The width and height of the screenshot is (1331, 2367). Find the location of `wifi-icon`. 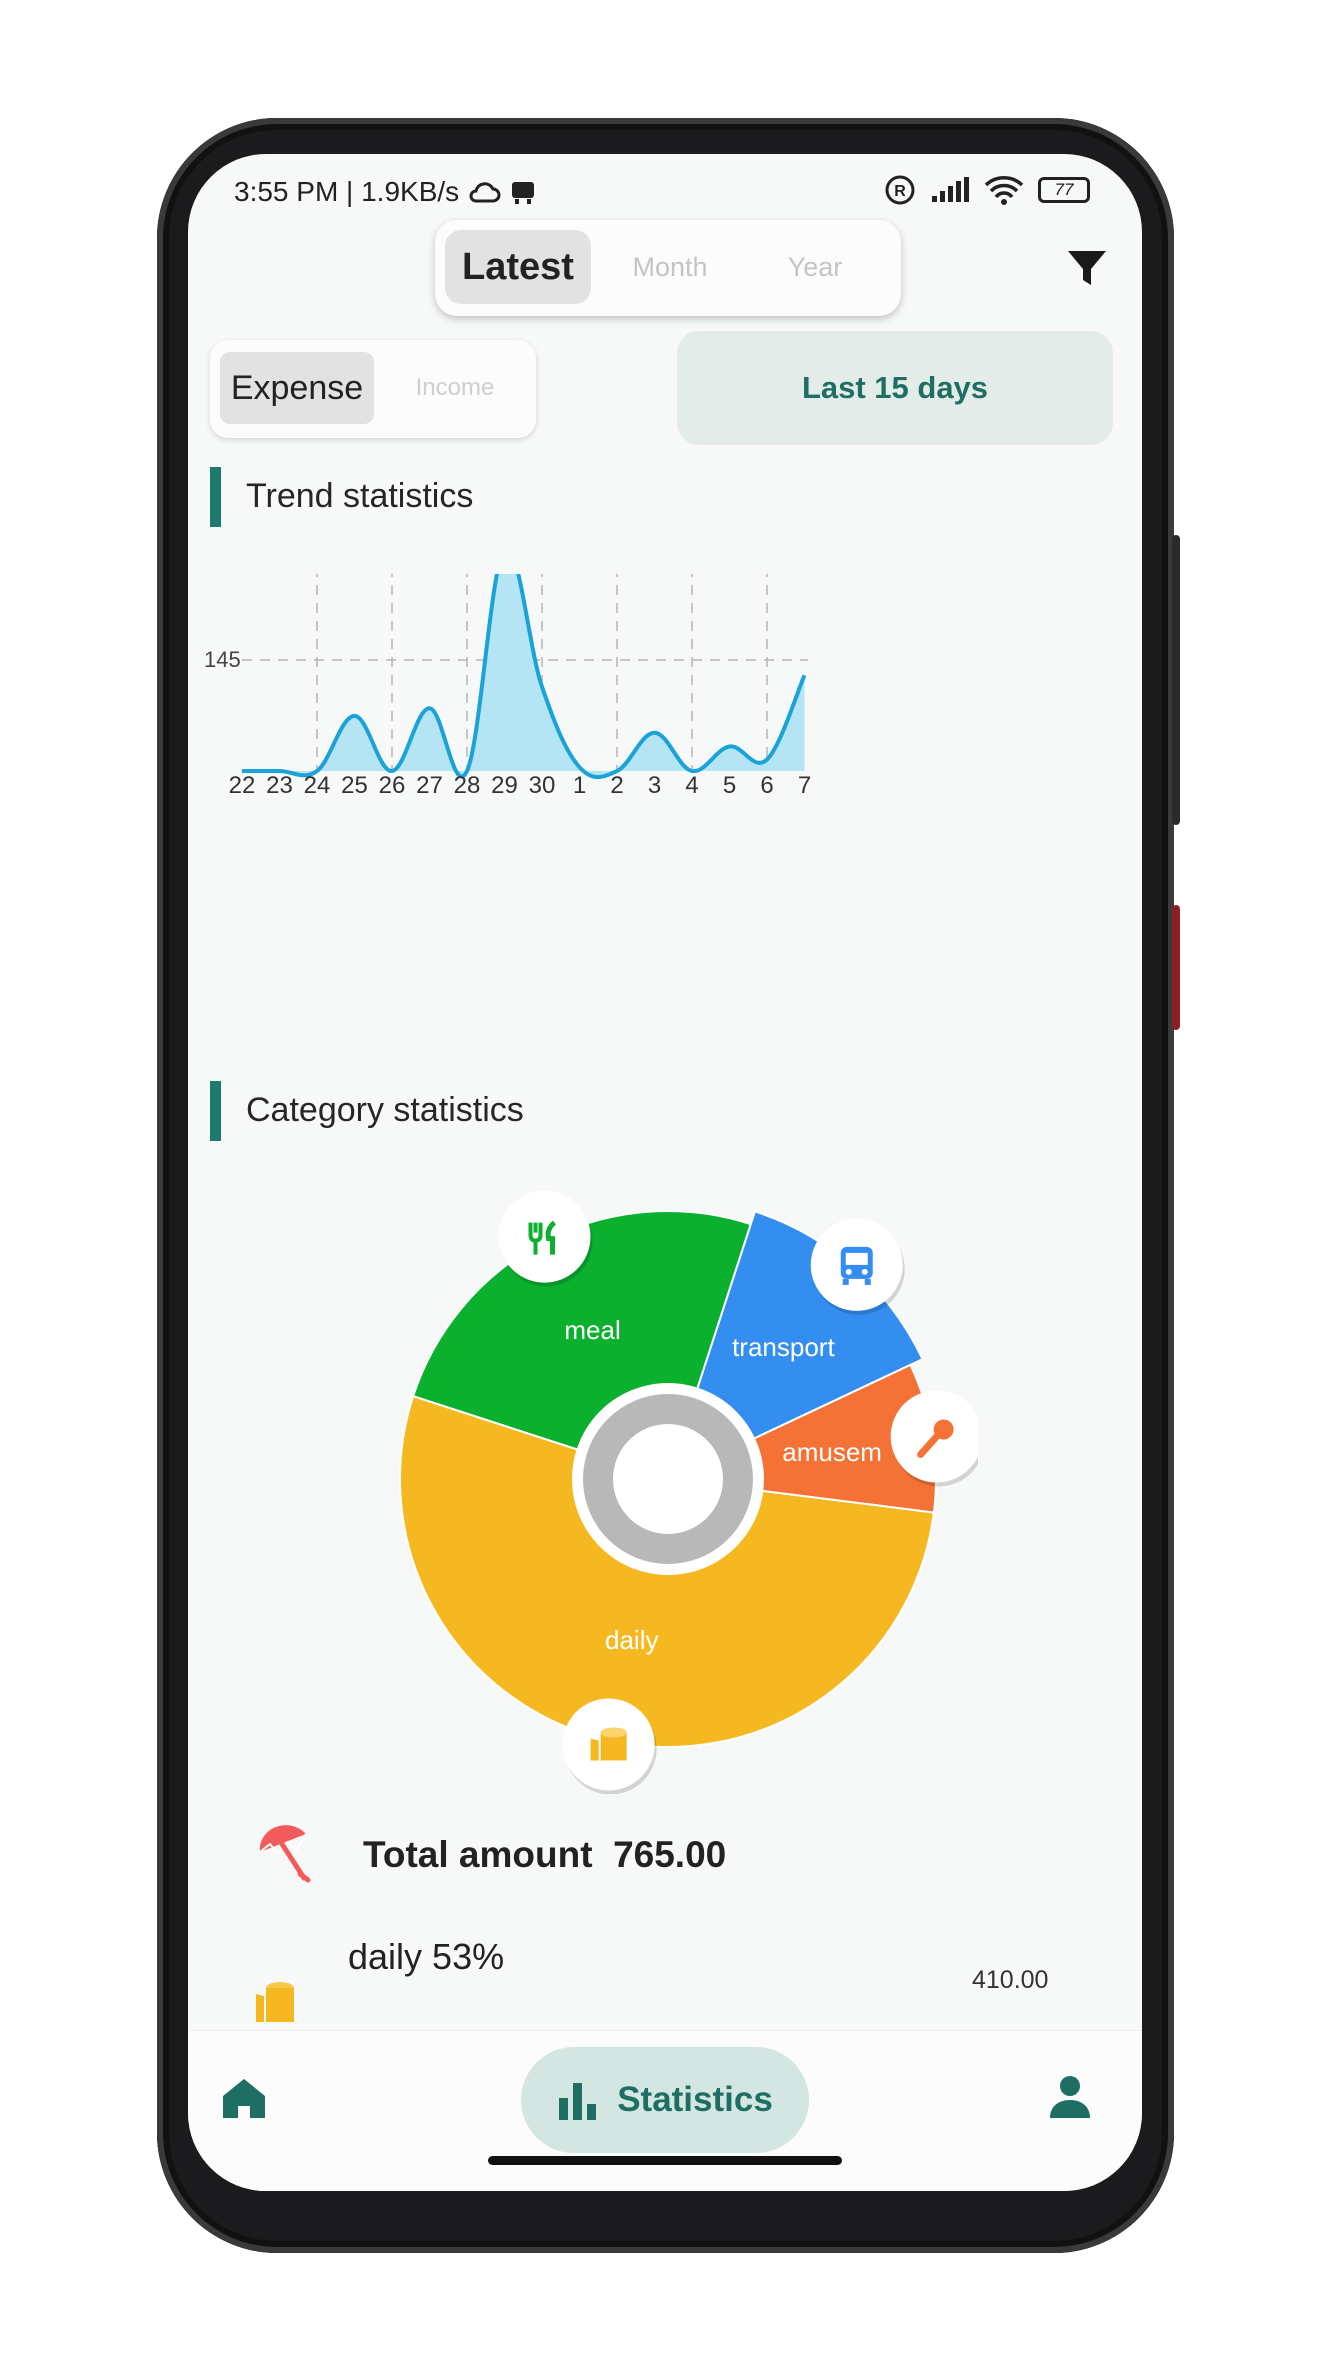

wifi-icon is located at coordinates (1004, 190).